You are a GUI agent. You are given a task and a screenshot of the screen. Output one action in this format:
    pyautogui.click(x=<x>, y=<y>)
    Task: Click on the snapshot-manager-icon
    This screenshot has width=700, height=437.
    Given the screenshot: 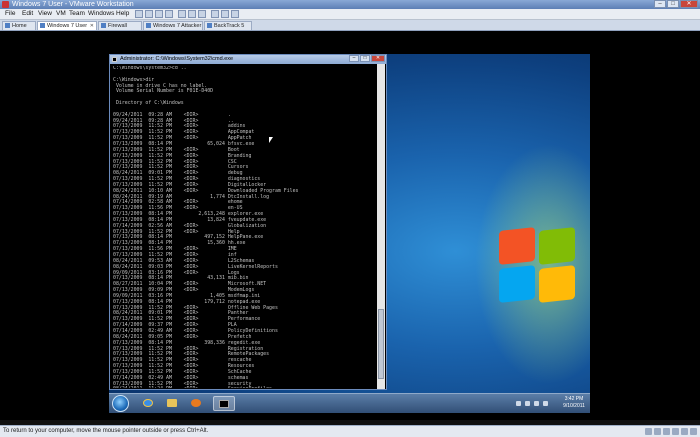 What is the action you would take?
    pyautogui.click(x=202, y=14)
    